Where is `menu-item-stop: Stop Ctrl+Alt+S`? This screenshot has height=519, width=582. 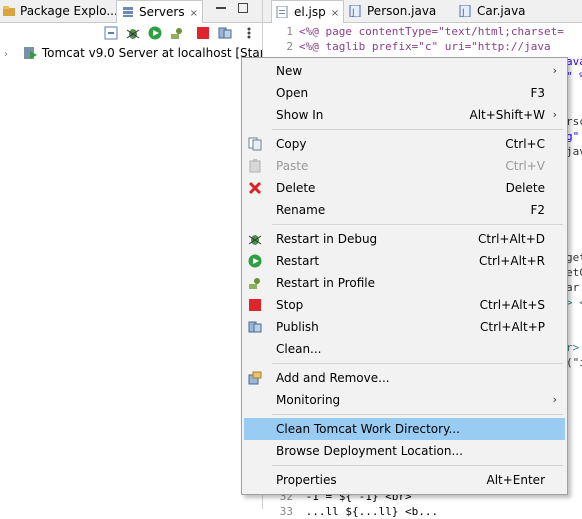 menu-item-stop: Stop Ctrl+Alt+S is located at coordinates (404, 305).